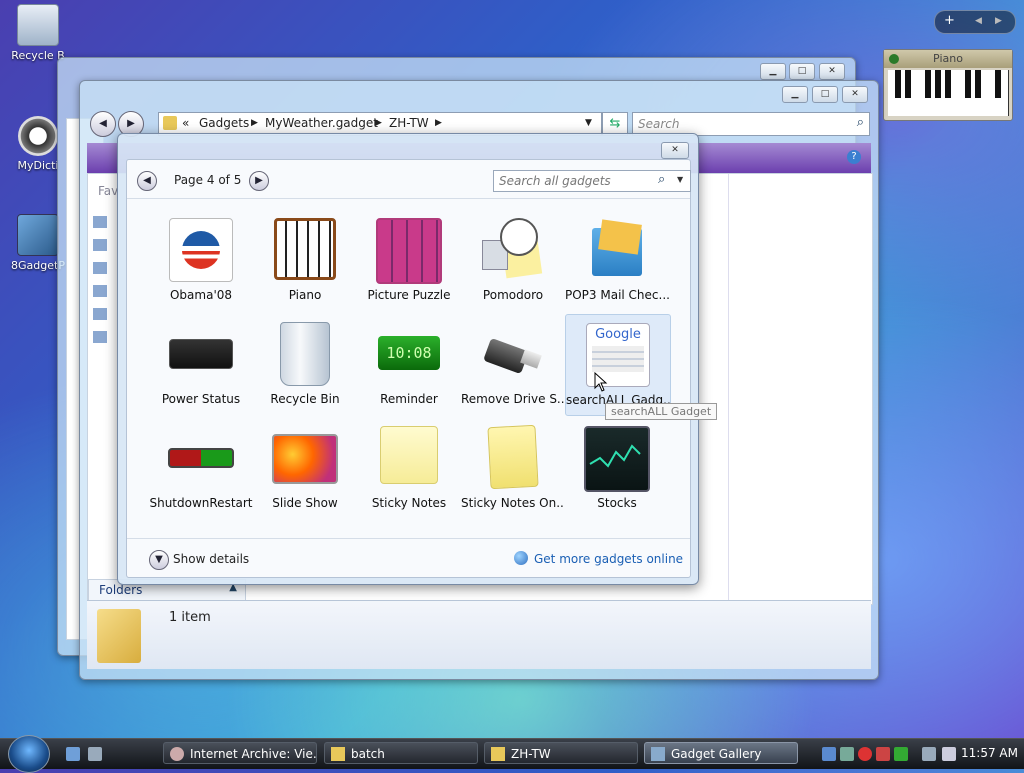 The height and width of the screenshot is (773, 1024). What do you see at coordinates (675, 150) in the screenshot?
I see `gallery-close-button: ✕` at bounding box center [675, 150].